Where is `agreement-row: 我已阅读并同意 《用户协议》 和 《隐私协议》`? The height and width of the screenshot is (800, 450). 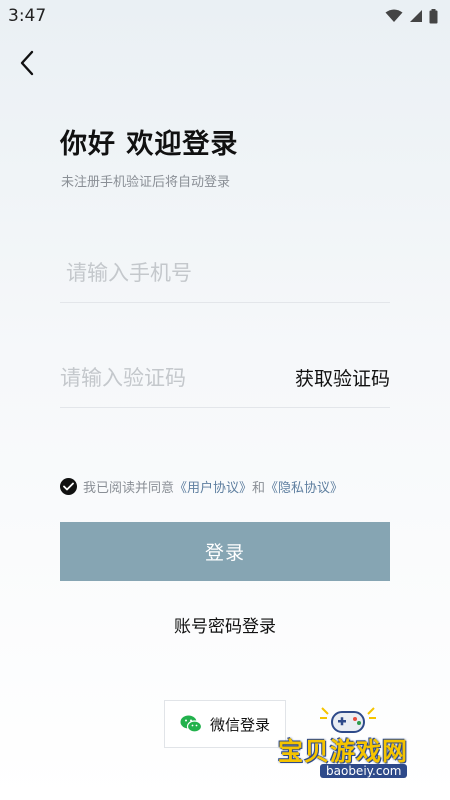
agreement-row: 我已阅读并同意 《用户协议》 和 《隐私协议》 is located at coordinates (201, 486).